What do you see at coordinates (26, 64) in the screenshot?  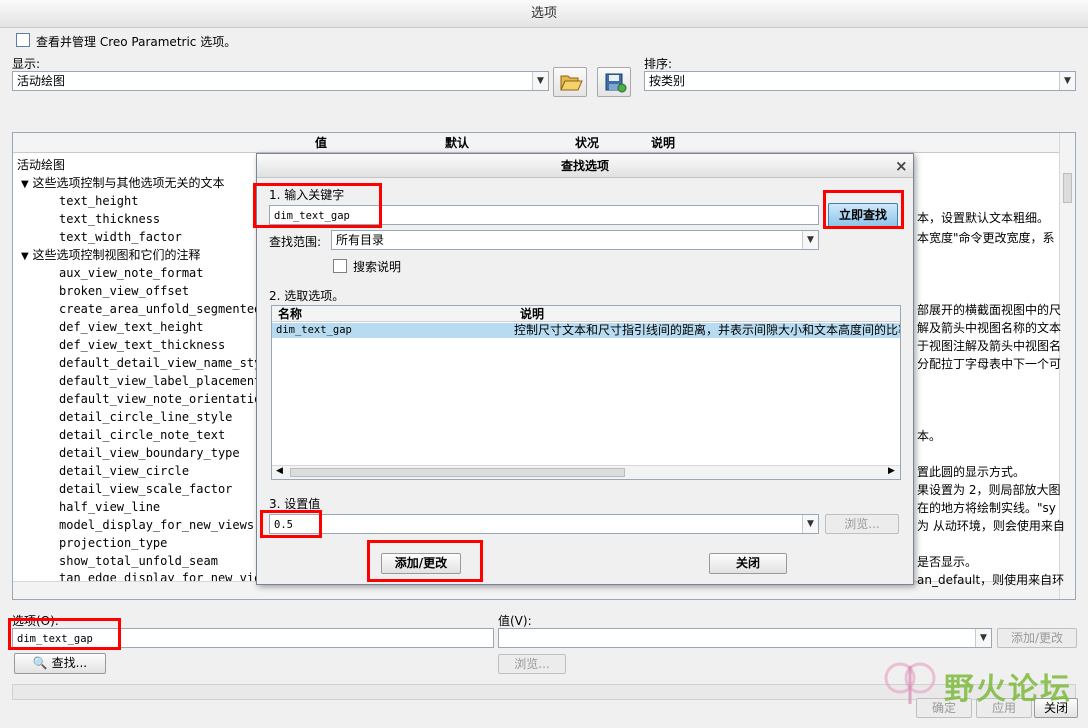 I see `display-label: 显示:` at bounding box center [26, 64].